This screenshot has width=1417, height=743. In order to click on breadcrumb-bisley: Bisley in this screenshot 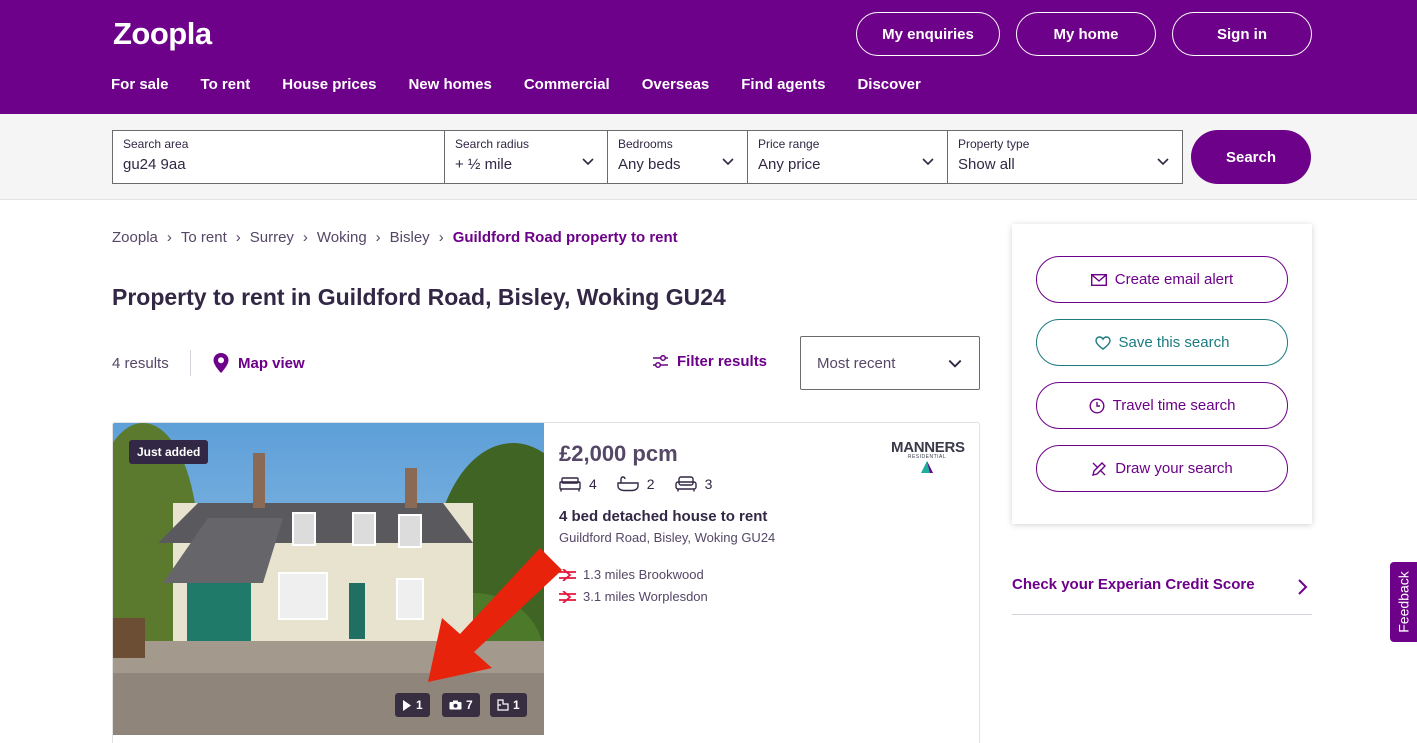, I will do `click(410, 237)`.